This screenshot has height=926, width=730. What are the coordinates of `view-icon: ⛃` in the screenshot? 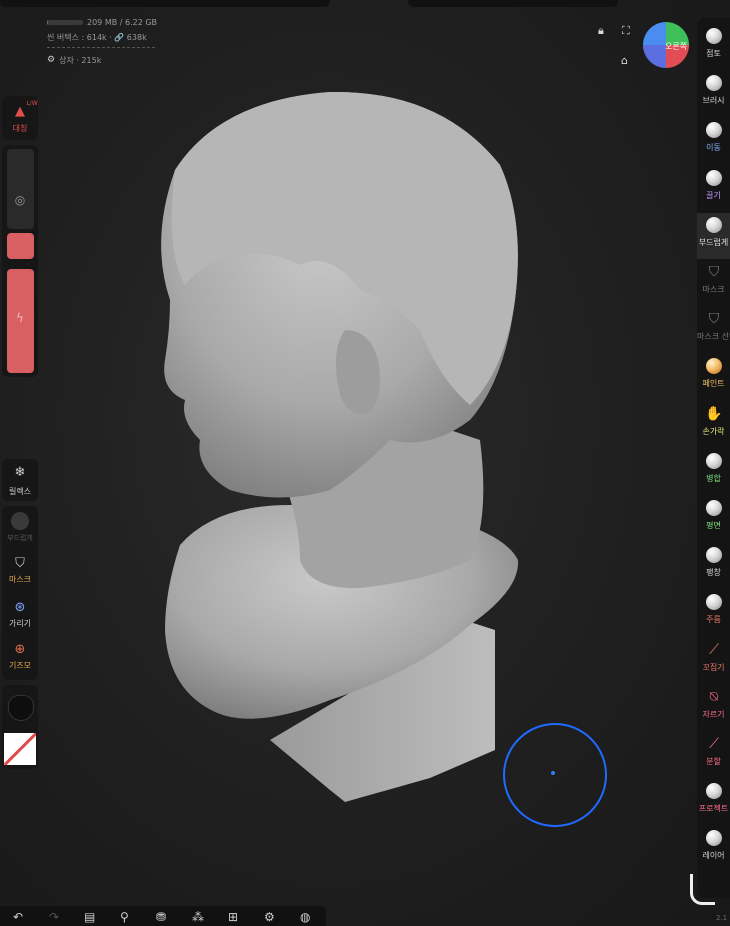 It's located at (161, 917).